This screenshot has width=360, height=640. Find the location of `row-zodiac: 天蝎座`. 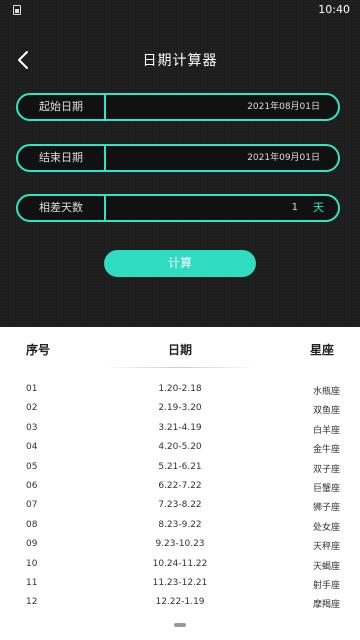

row-zodiac: 天蝎座 is located at coordinates (326, 566).